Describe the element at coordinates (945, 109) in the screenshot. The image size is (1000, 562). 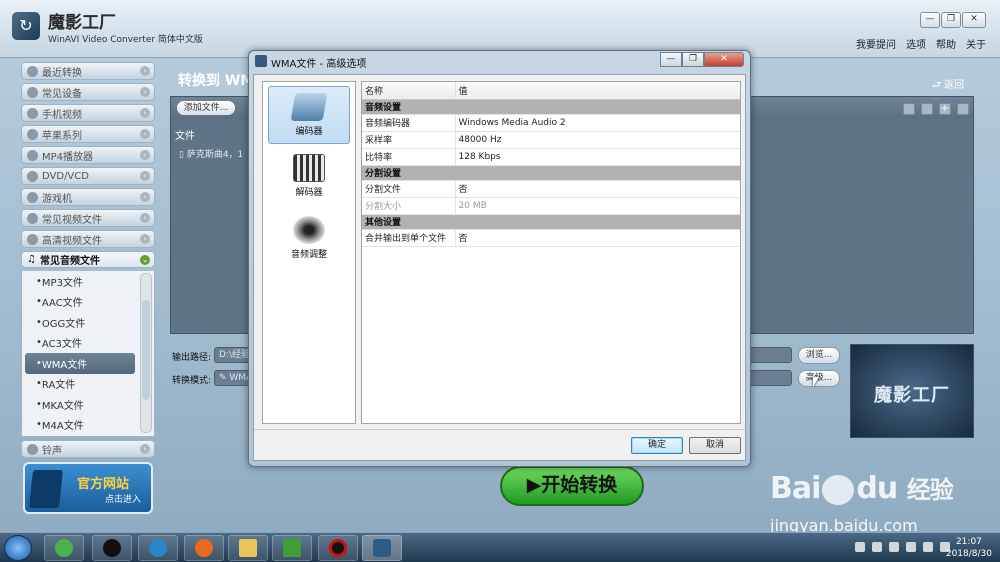
I see `add-icon: +` at that location.